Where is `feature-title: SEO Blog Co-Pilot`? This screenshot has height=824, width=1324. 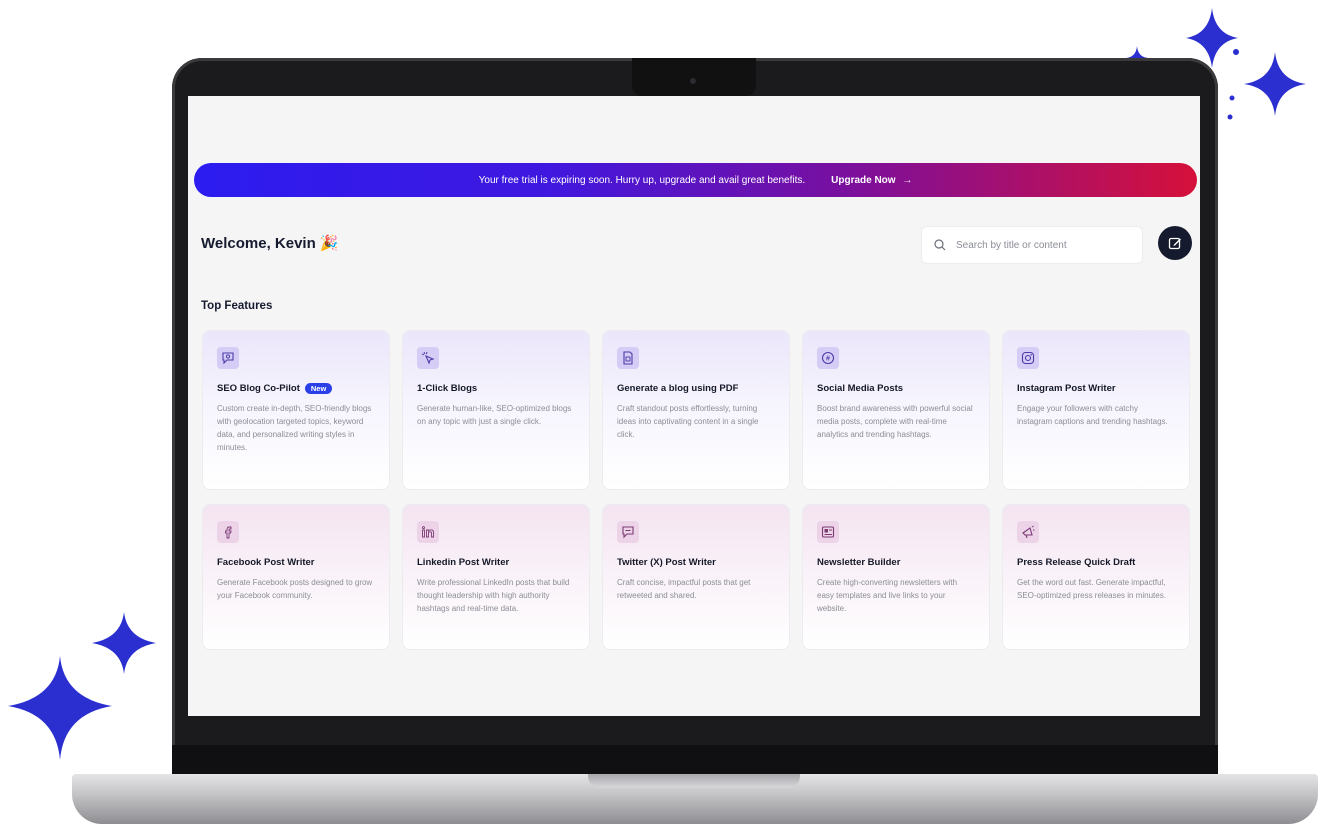
feature-title: SEO Blog Co-Pilot is located at coordinates (258, 388).